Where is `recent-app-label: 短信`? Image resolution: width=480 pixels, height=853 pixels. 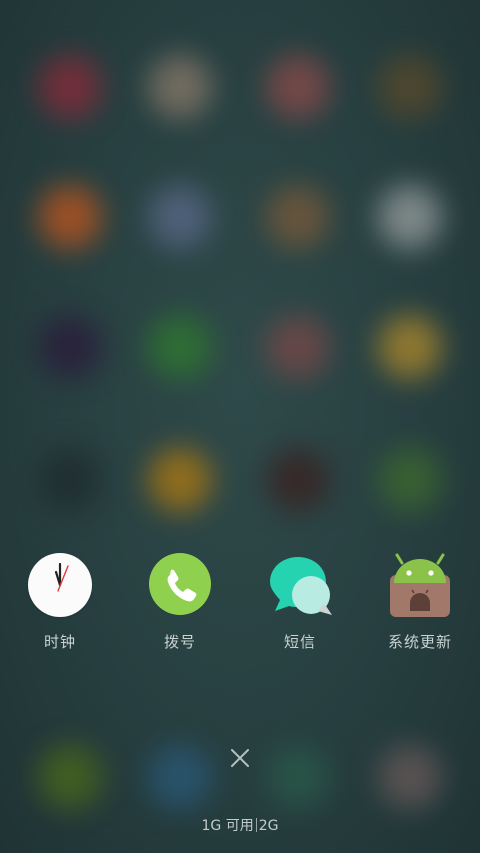
recent-app-label: 短信 is located at coordinates (299, 642).